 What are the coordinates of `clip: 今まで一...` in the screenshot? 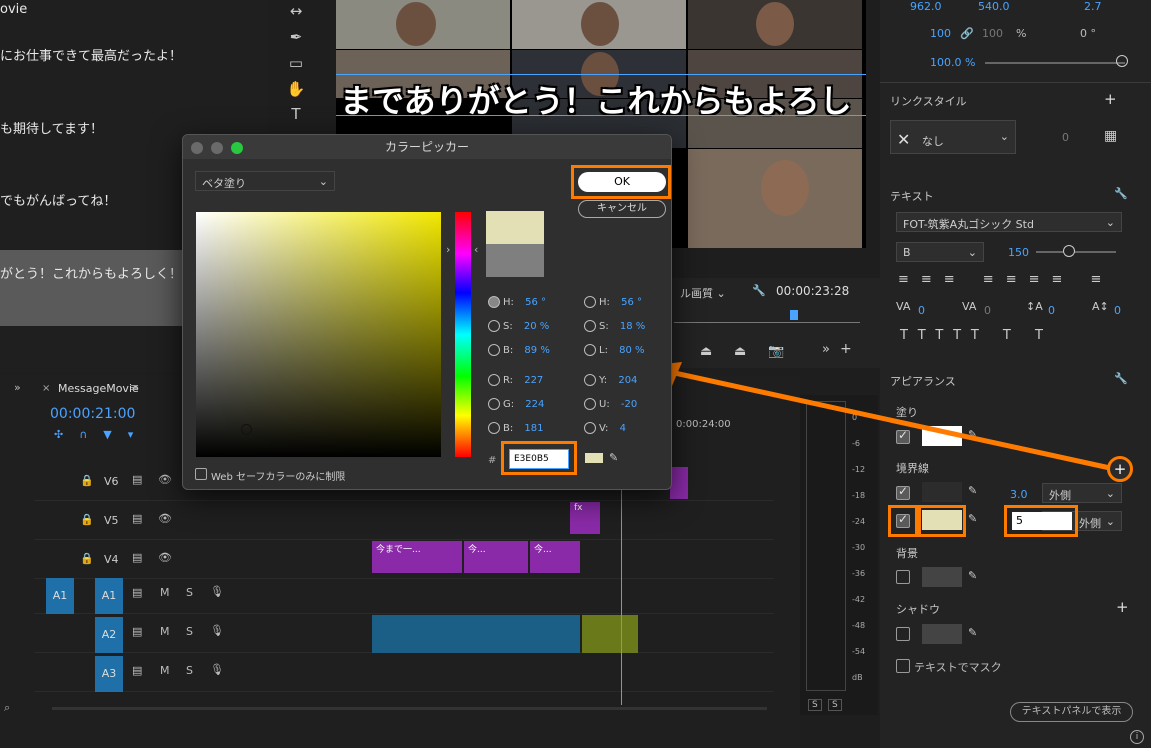 It's located at (417, 557).